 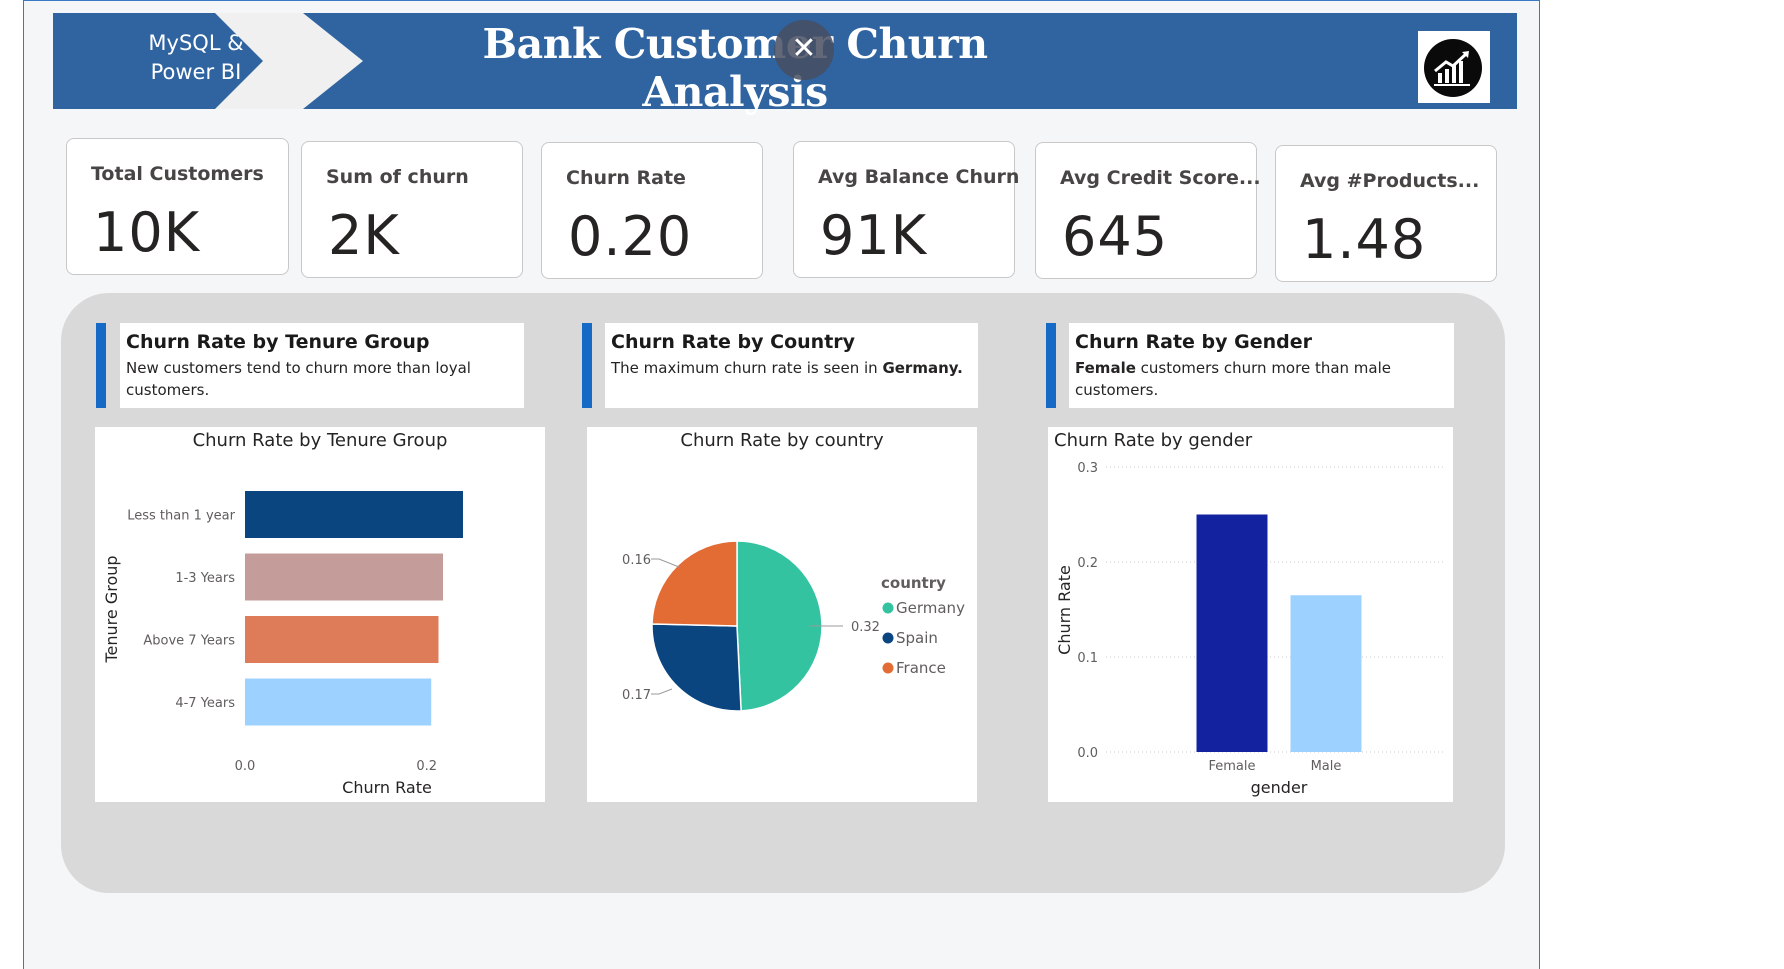 I want to click on y-axis-label: Tenure Group, so click(x=111, y=609).